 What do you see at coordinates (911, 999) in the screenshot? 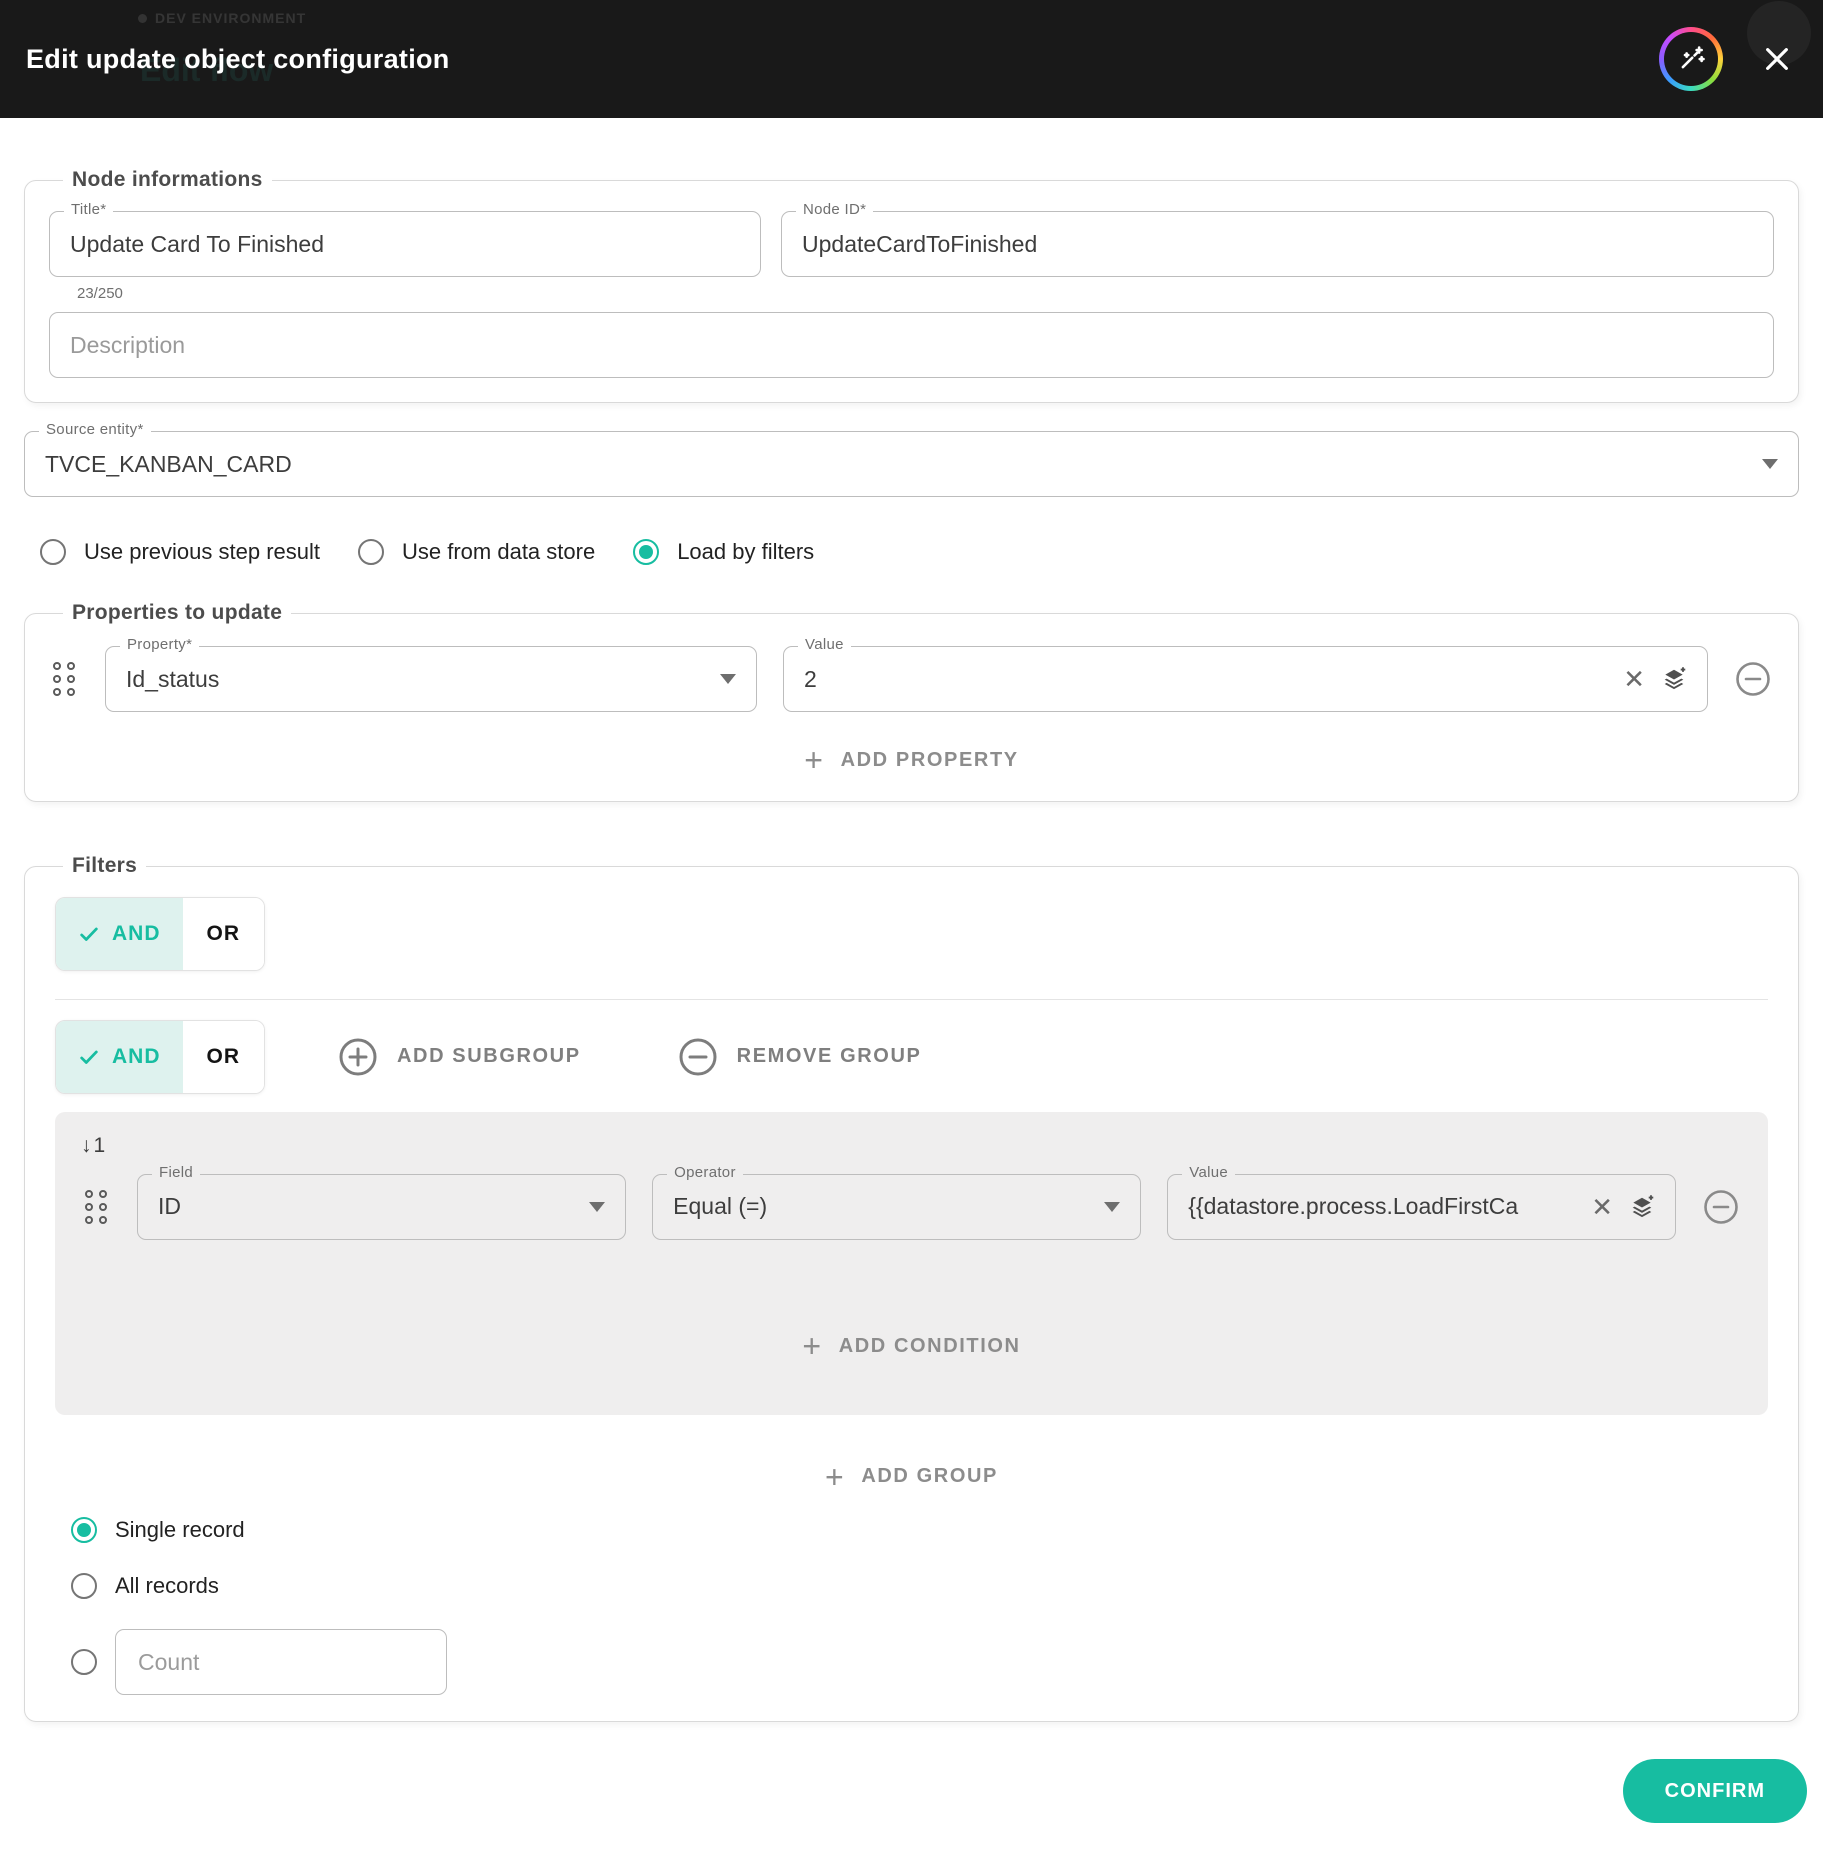
I see `group-divider` at bounding box center [911, 999].